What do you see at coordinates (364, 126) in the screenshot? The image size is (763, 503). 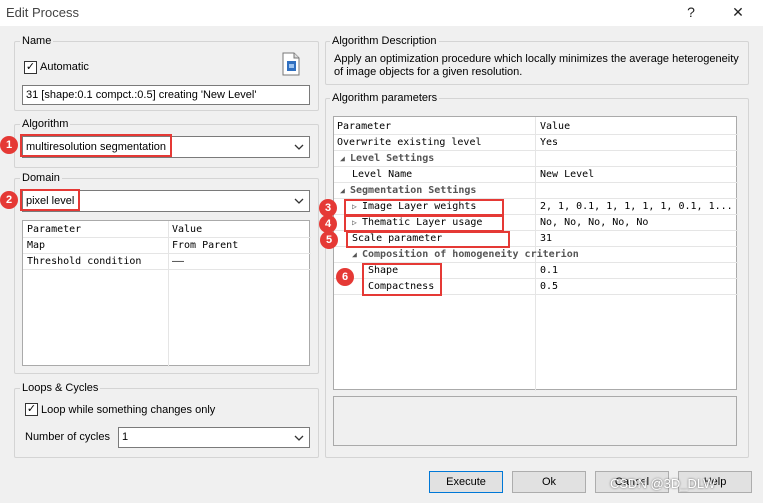 I see `params-header-parameter: Parameter` at bounding box center [364, 126].